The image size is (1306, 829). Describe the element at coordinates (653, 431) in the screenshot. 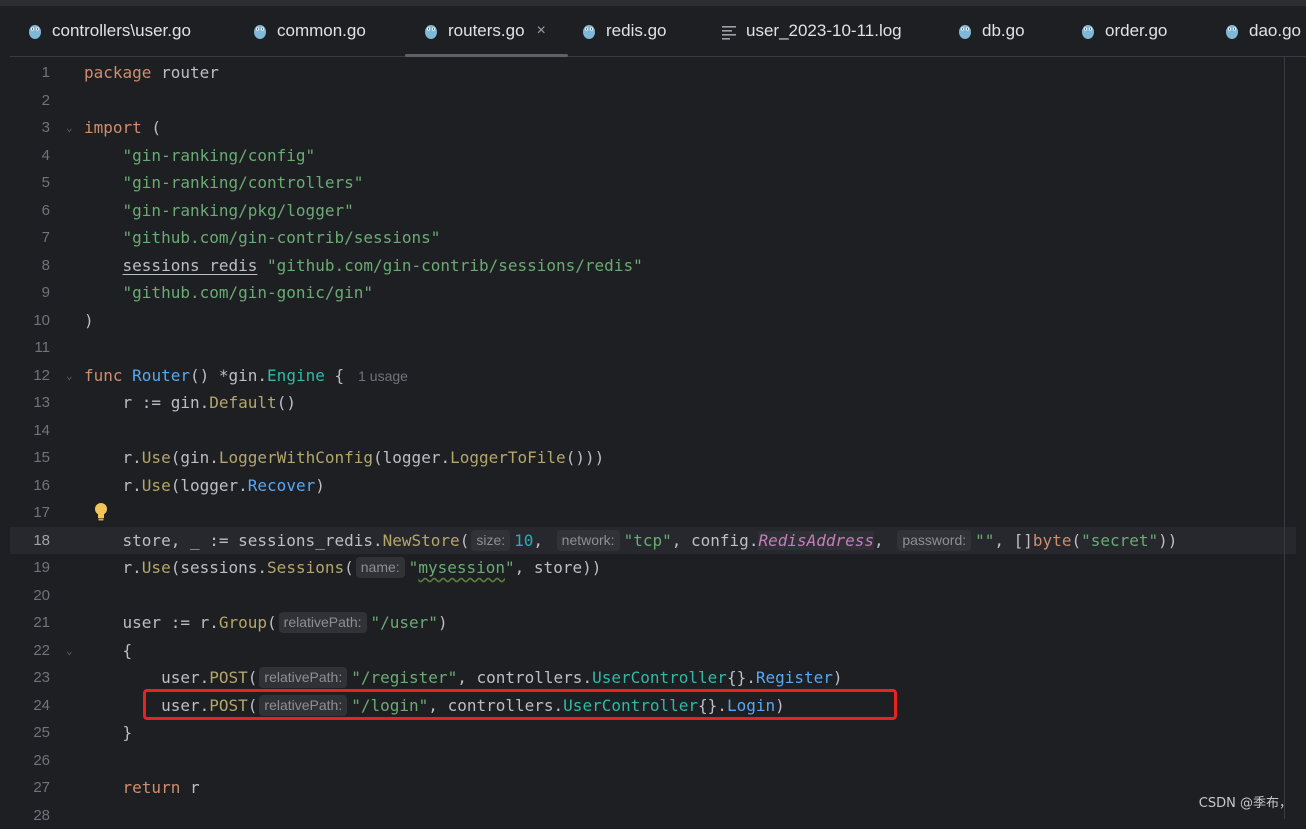

I see `code-line: 14` at that location.